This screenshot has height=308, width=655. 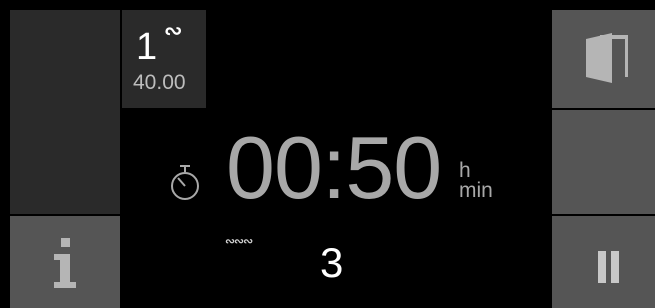 What do you see at coordinates (65, 112) in the screenshot?
I see `left-panel` at bounding box center [65, 112].